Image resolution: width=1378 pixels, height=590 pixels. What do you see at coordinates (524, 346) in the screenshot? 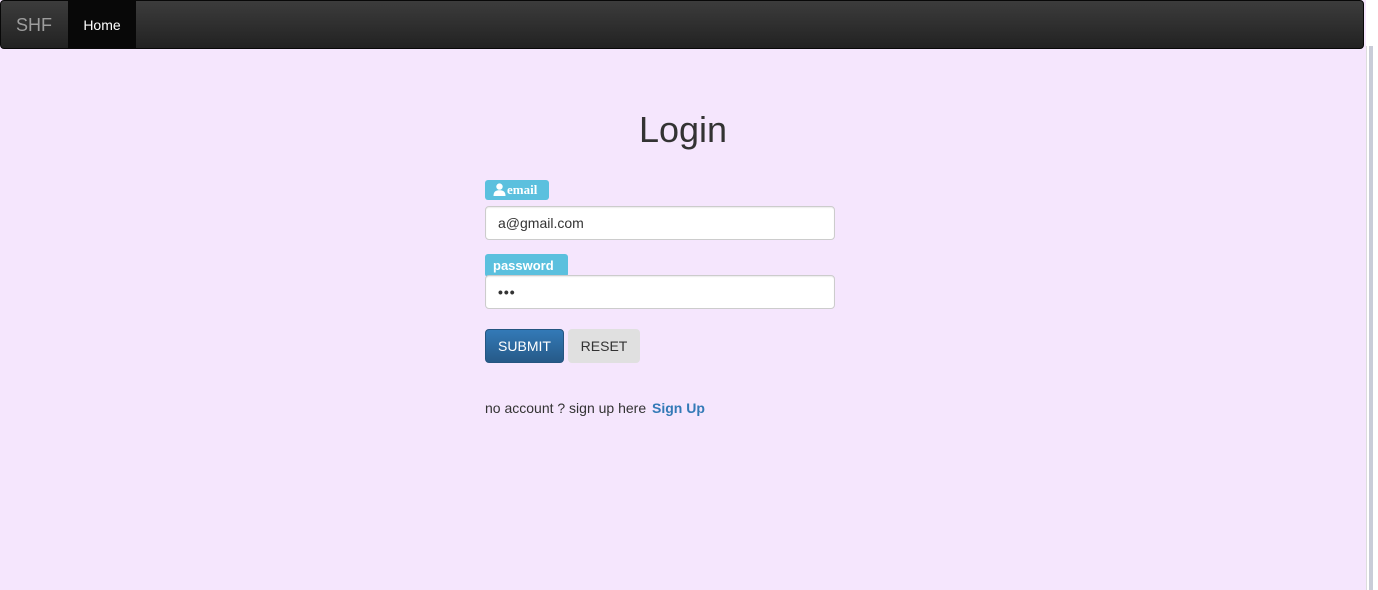
I see `submit-button: SUBMIT` at bounding box center [524, 346].